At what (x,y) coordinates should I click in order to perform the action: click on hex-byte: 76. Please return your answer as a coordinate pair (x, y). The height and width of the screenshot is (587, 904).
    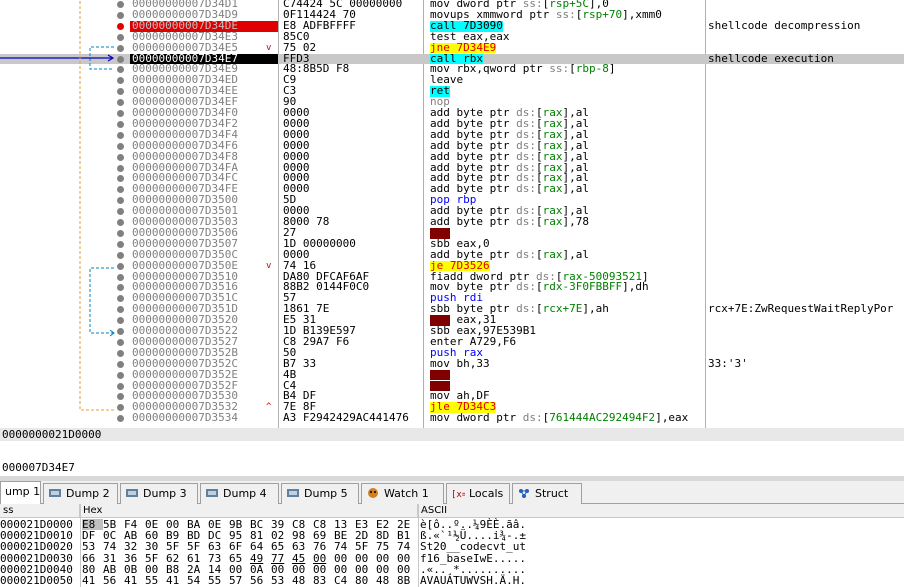
    Looking at the image, I should click on (323, 546).